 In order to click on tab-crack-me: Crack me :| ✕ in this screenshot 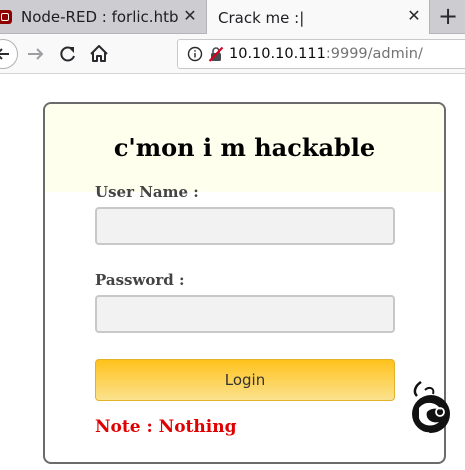, I will do `click(318, 17)`.